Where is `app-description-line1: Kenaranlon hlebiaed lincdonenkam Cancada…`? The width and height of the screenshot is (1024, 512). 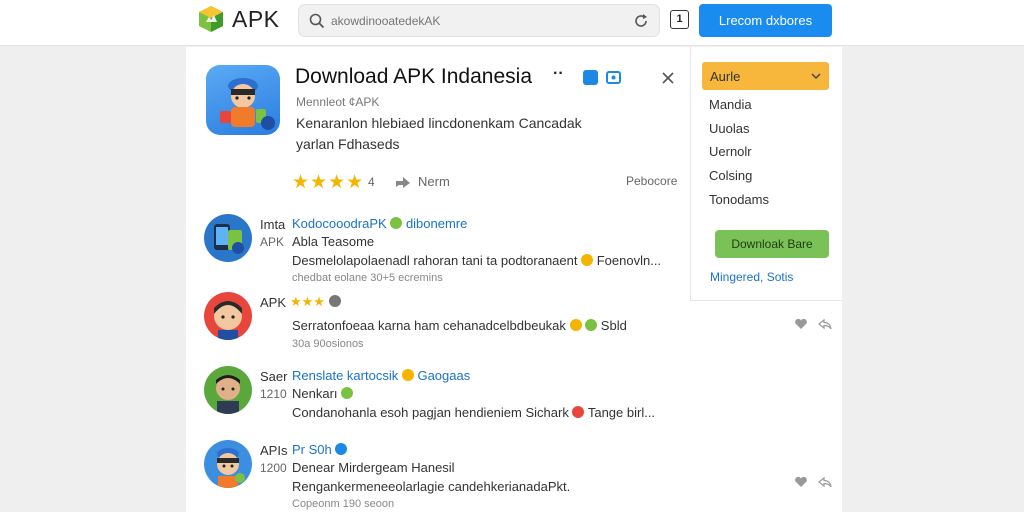 app-description-line1: Kenaranlon hlebiaed lincdonenkam Cancada… is located at coordinates (439, 123).